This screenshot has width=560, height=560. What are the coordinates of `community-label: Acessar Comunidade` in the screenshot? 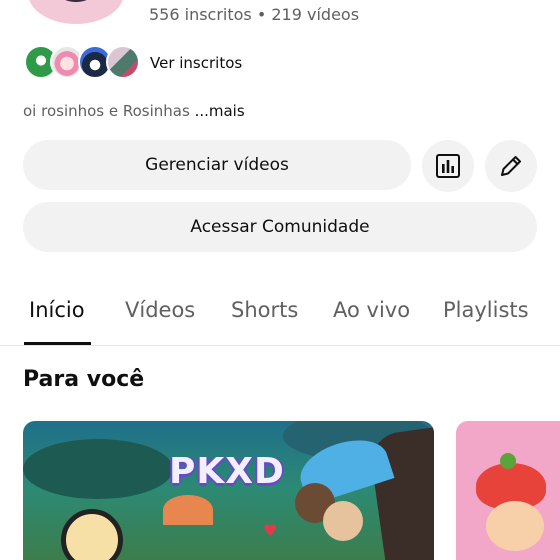 It's located at (280, 227).